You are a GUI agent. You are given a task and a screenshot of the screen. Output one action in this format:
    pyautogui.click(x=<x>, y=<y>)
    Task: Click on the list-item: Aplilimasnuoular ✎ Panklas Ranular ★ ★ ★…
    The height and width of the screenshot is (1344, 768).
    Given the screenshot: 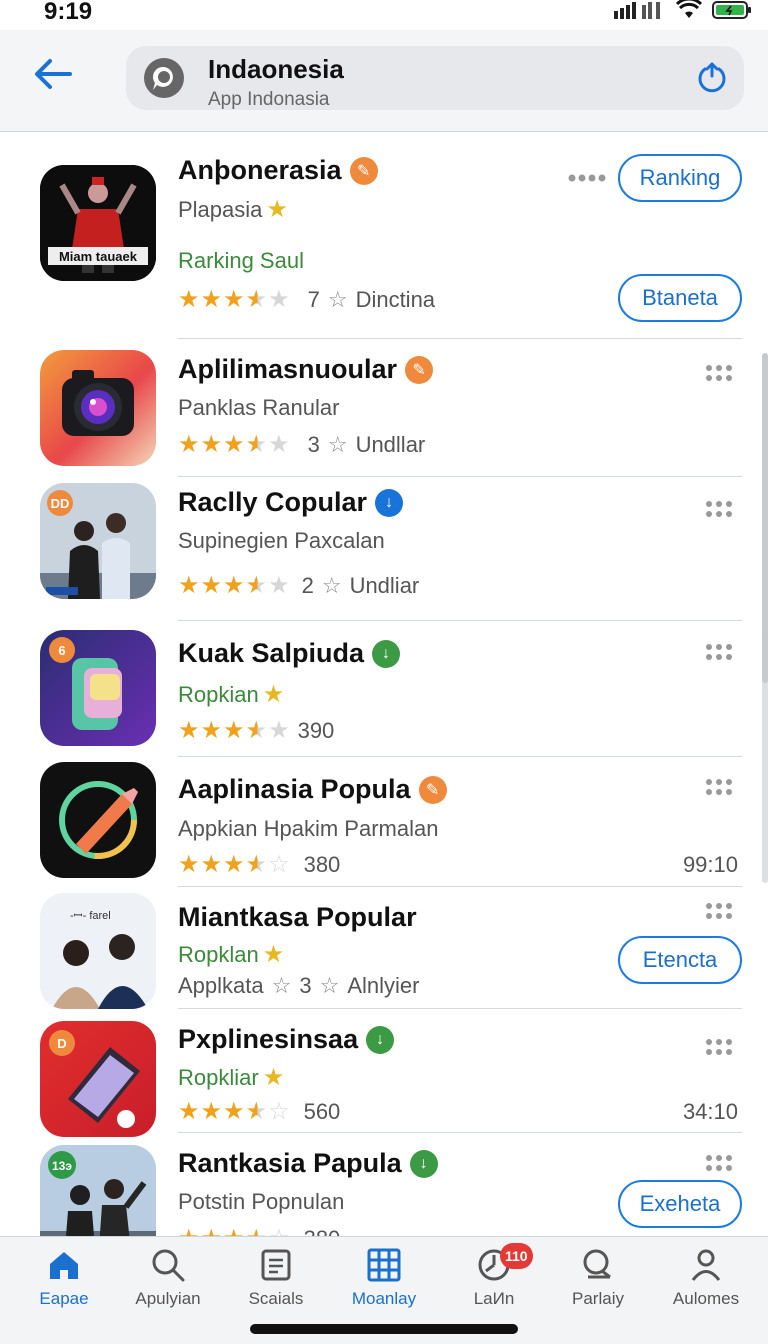 What is the action you would take?
    pyautogui.click(x=384, y=408)
    